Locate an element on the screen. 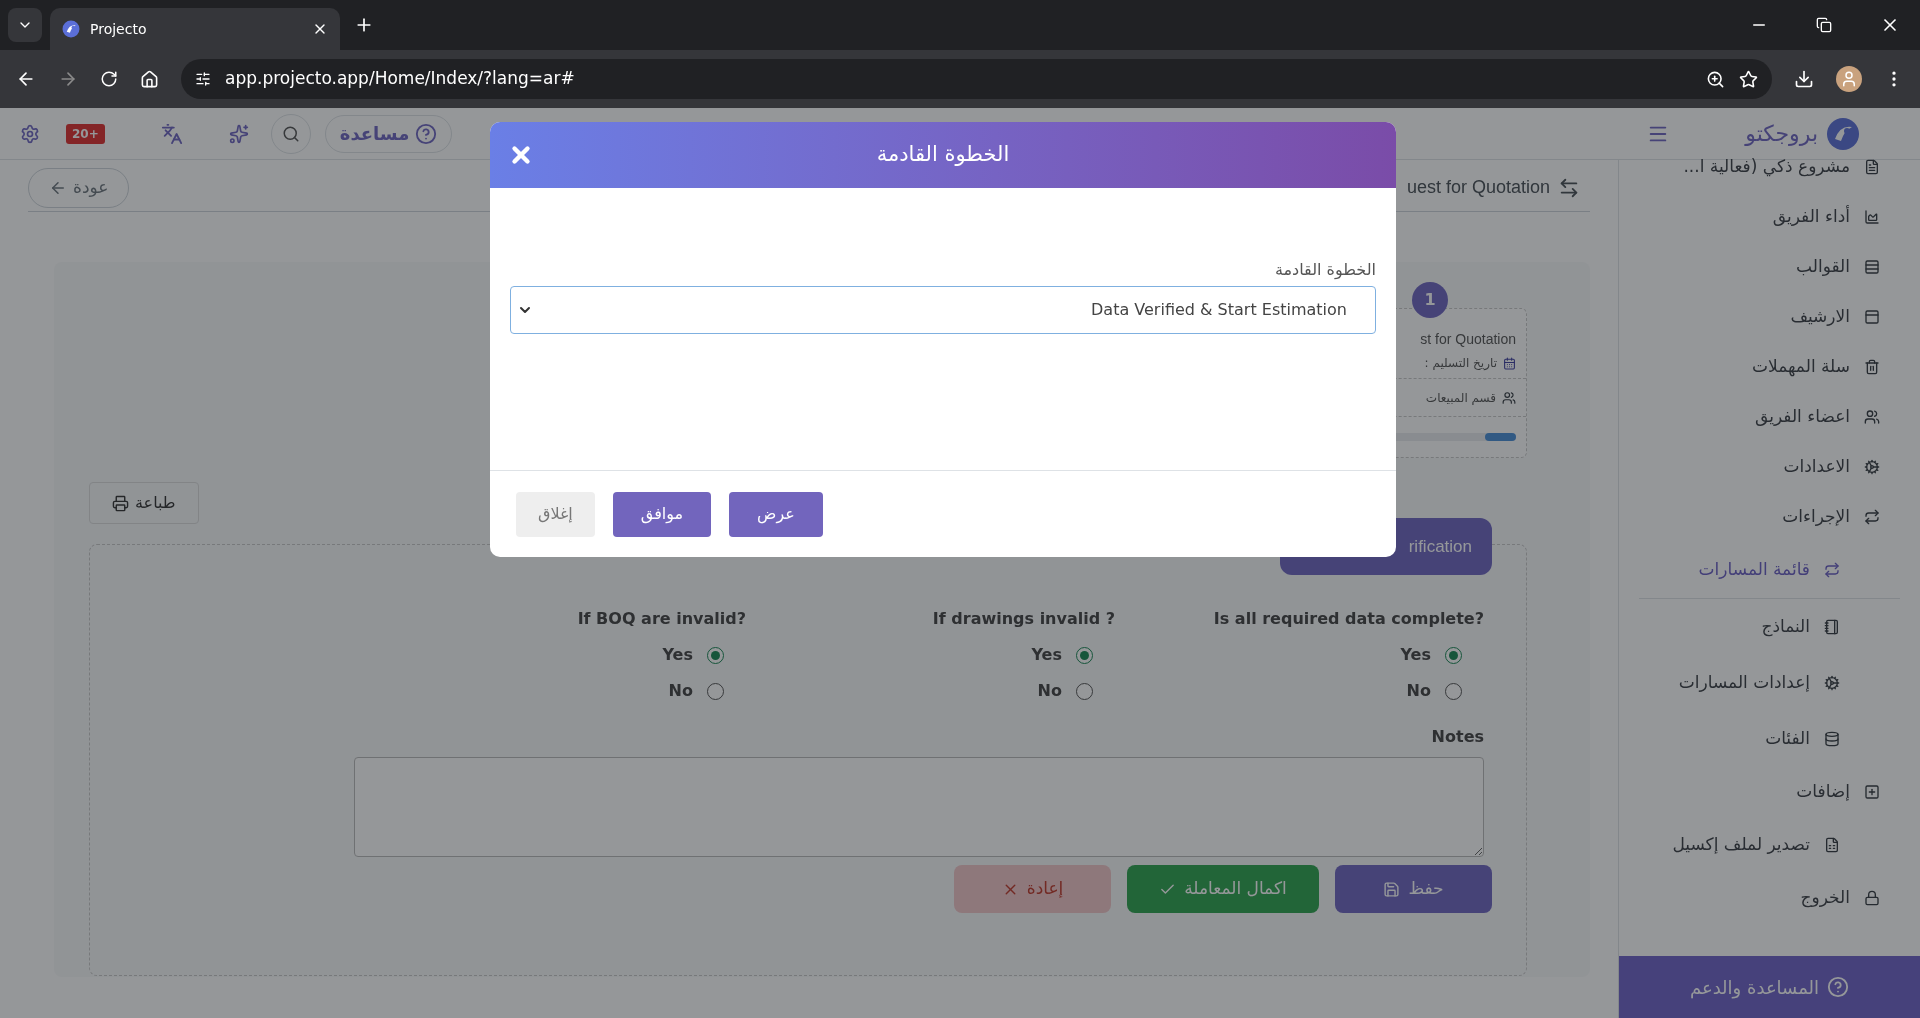  sidebar-item: الفئات is located at coordinates (1787, 739).